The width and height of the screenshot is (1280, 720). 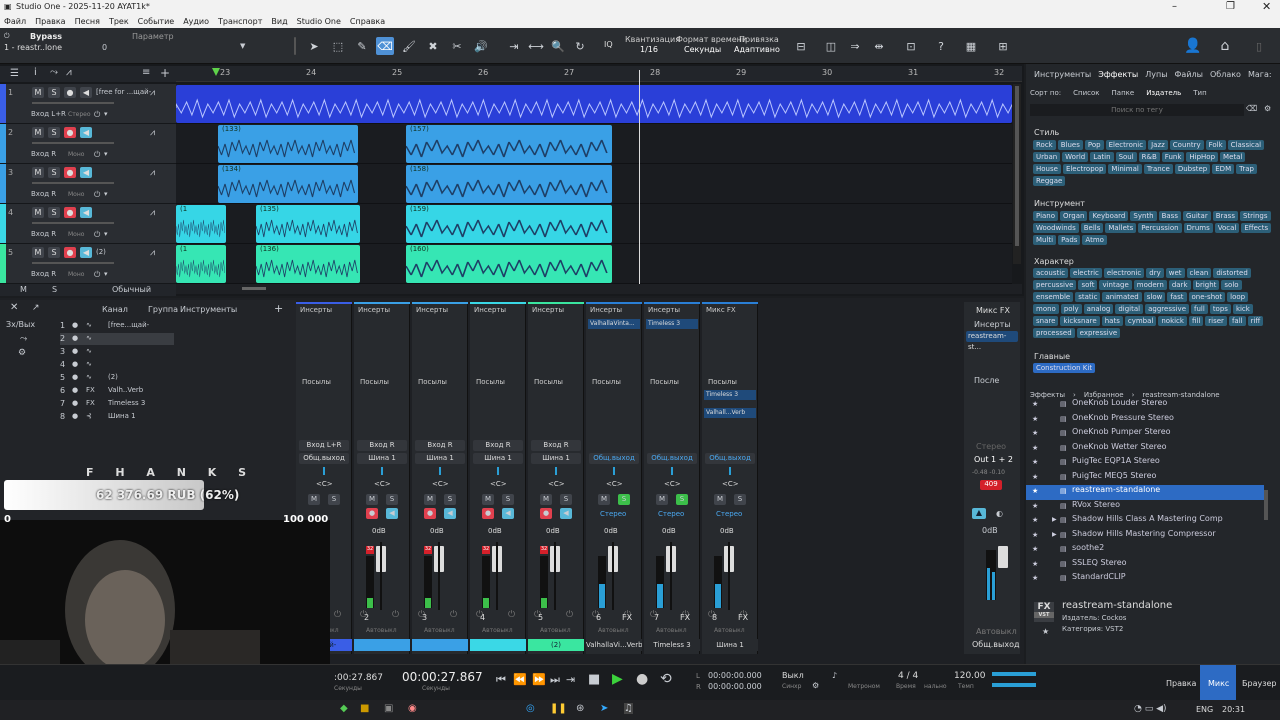 What do you see at coordinates (73, 143) in the screenshot?
I see `track-volume-slider` at bounding box center [73, 143].